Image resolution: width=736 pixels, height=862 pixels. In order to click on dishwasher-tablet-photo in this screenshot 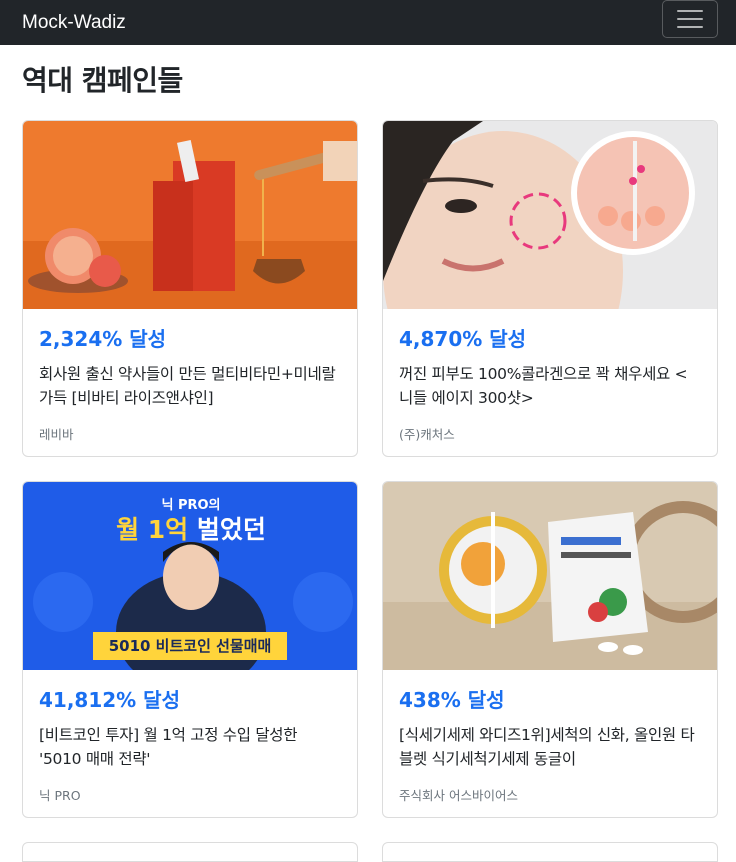, I will do `click(550, 576)`.